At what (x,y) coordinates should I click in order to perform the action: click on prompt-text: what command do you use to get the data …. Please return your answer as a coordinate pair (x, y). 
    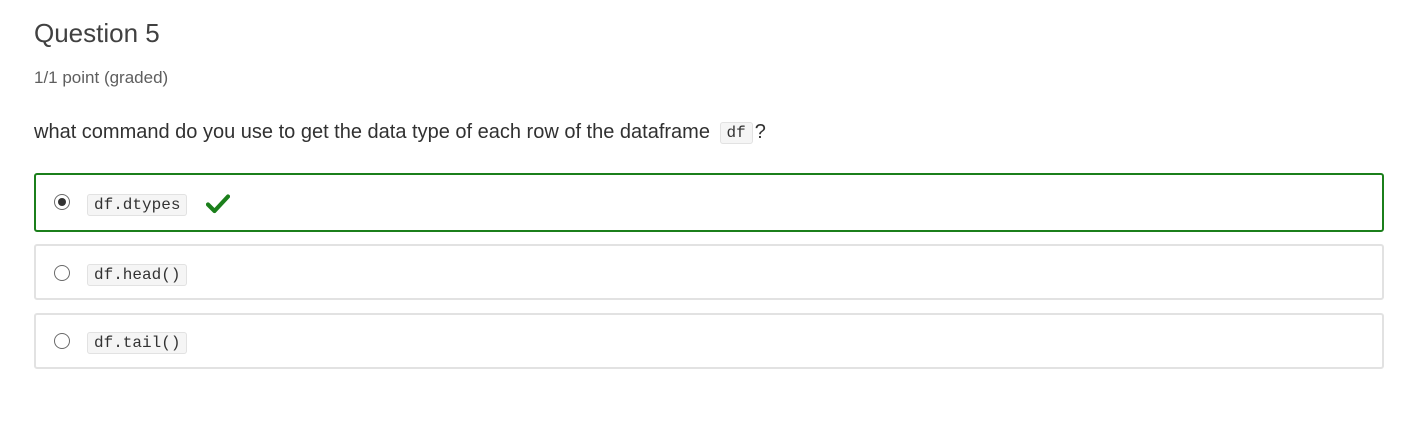
    Looking at the image, I should click on (372, 132).